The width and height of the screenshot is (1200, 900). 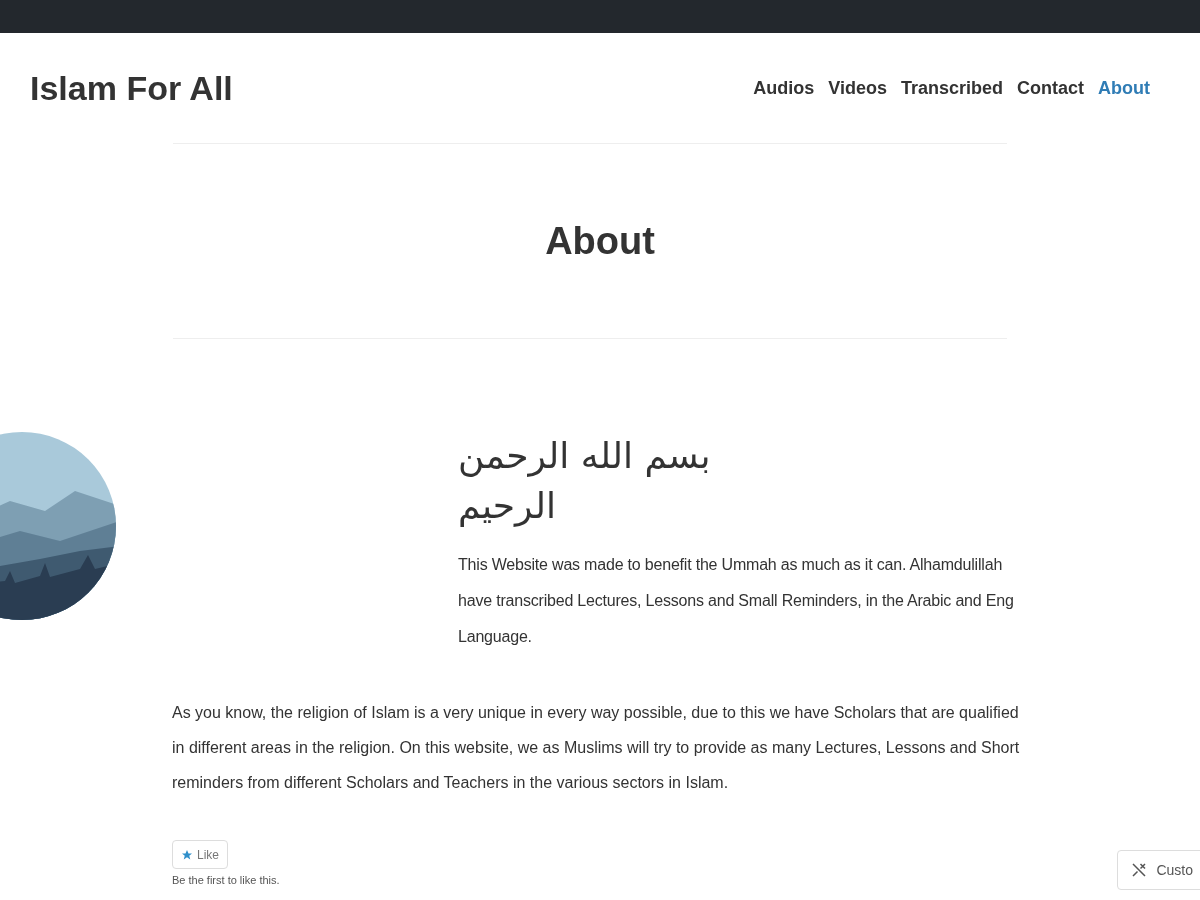 I want to click on intro-text: This Website was made to benefit the Ummah as much as it can. Alhamdulillah, so click(x=731, y=565).